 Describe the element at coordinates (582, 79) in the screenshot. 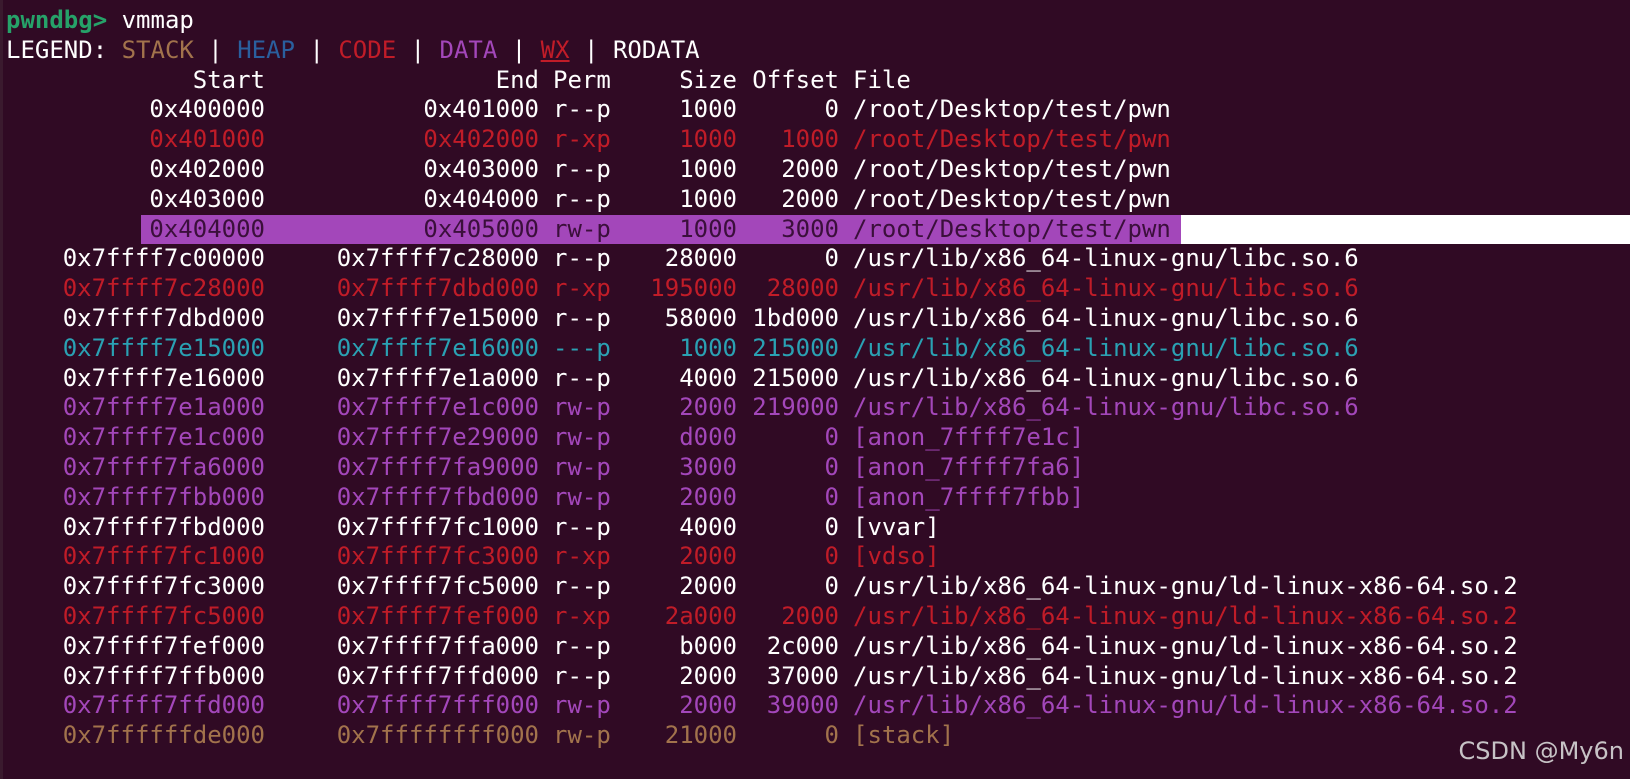

I see `header-perm: Perm` at that location.